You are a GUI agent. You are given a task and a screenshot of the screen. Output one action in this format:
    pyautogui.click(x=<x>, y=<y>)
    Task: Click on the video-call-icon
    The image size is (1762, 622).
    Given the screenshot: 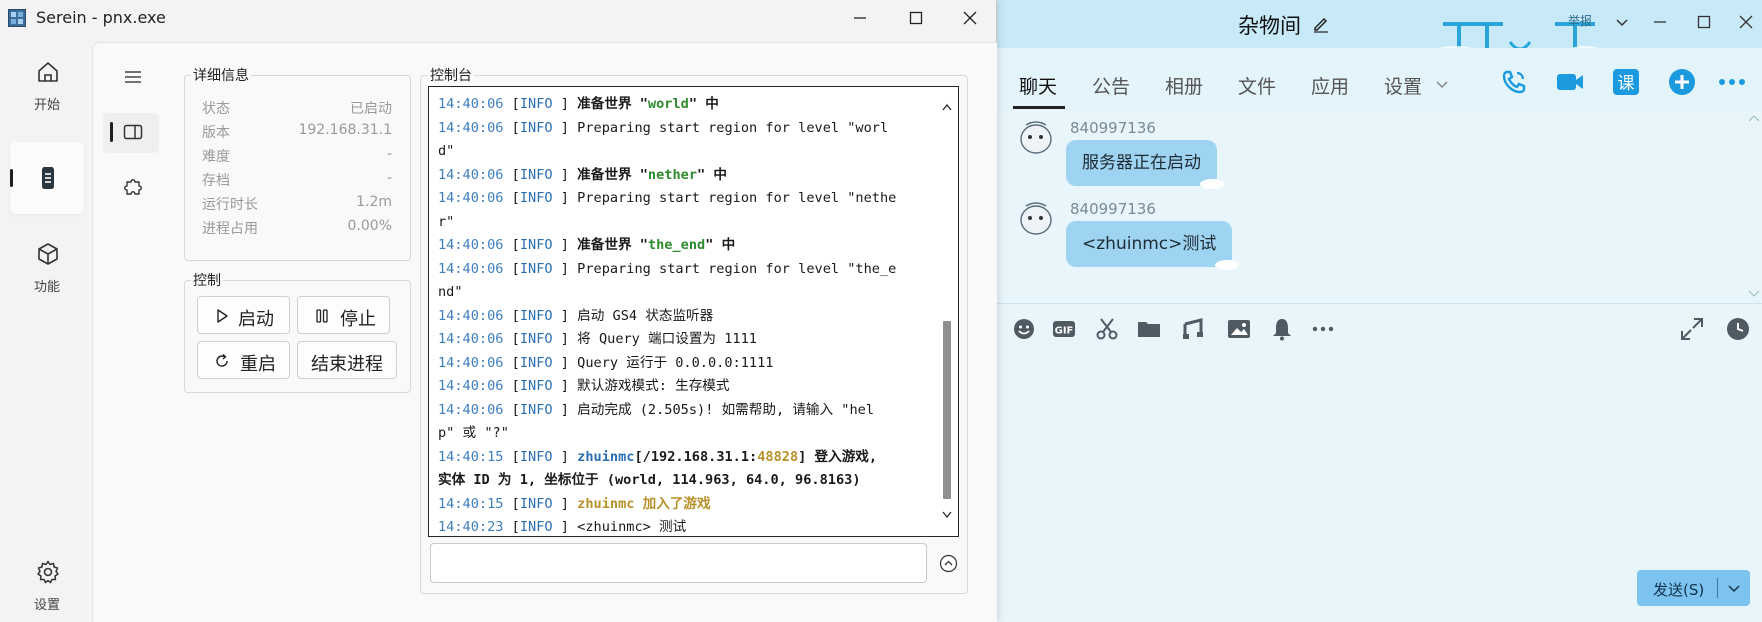 What is the action you would take?
    pyautogui.click(x=1570, y=82)
    